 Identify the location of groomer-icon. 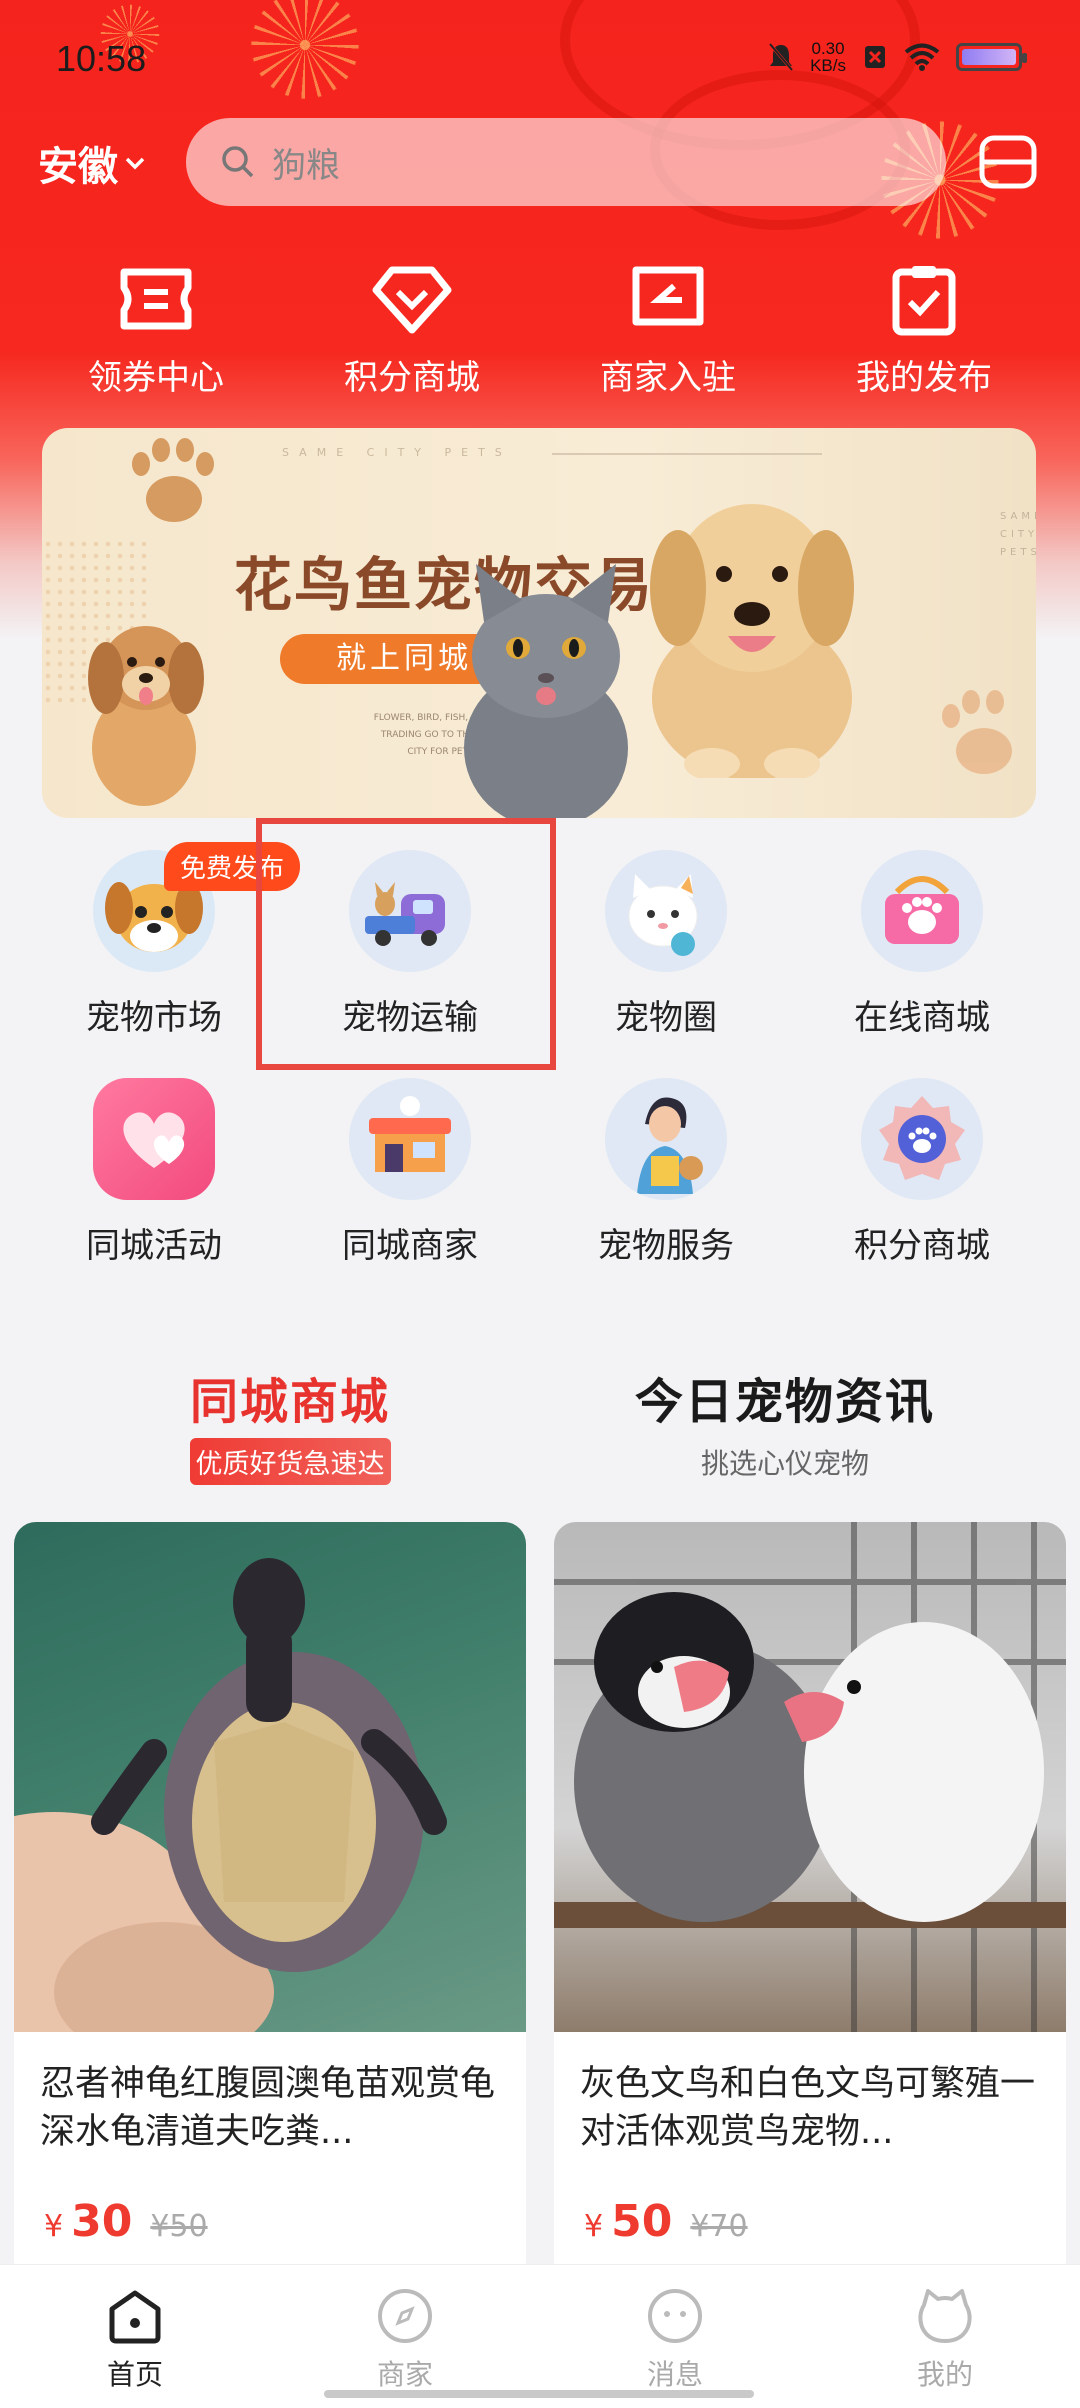
(666, 1139).